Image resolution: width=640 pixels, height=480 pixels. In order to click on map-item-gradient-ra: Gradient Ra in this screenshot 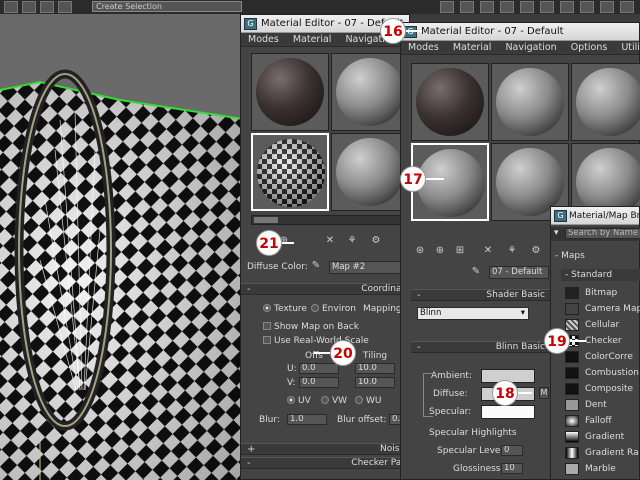, I will do `click(601, 453)`.